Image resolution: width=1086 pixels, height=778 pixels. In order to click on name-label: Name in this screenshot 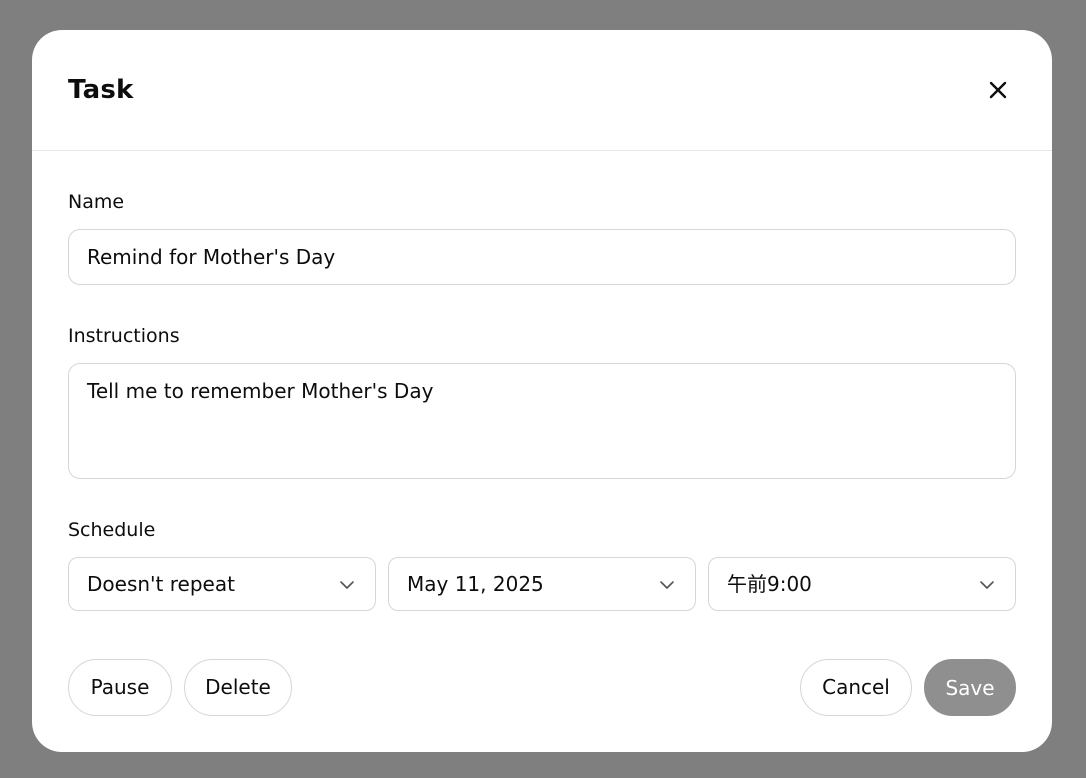, I will do `click(96, 202)`.